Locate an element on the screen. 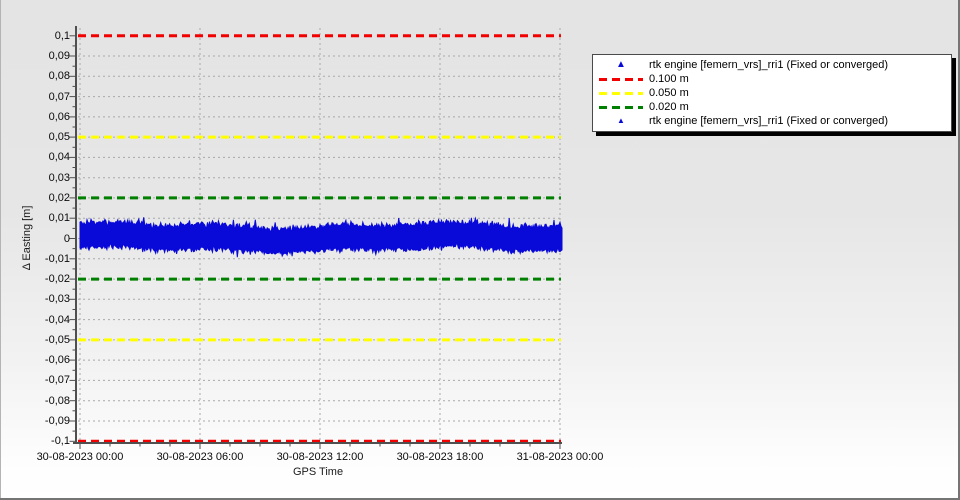 This screenshot has width=960, height=500. x-axis-title: GPS Time is located at coordinates (318, 472).